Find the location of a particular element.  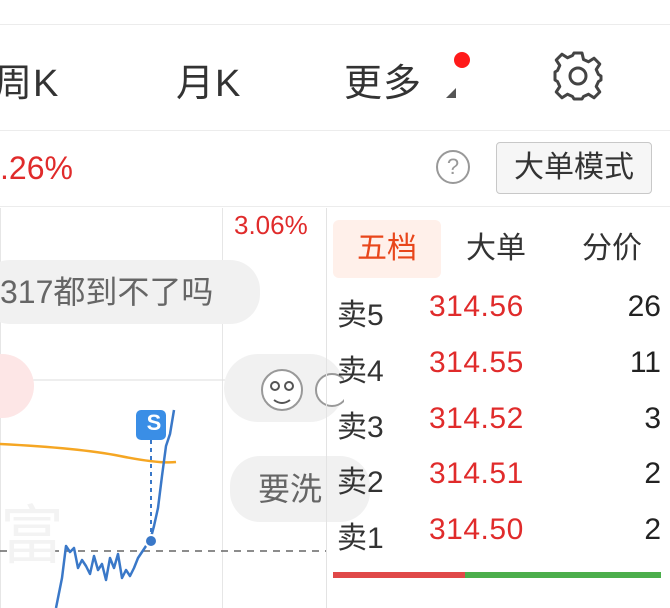

ask-price: 314.50 is located at coordinates (476, 529).